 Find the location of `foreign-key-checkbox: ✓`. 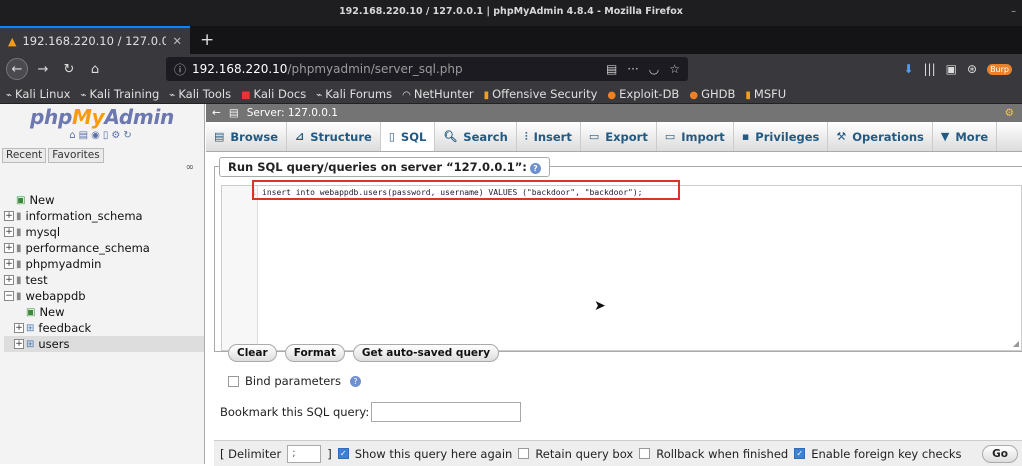

foreign-key-checkbox: ✓ is located at coordinates (800, 453).